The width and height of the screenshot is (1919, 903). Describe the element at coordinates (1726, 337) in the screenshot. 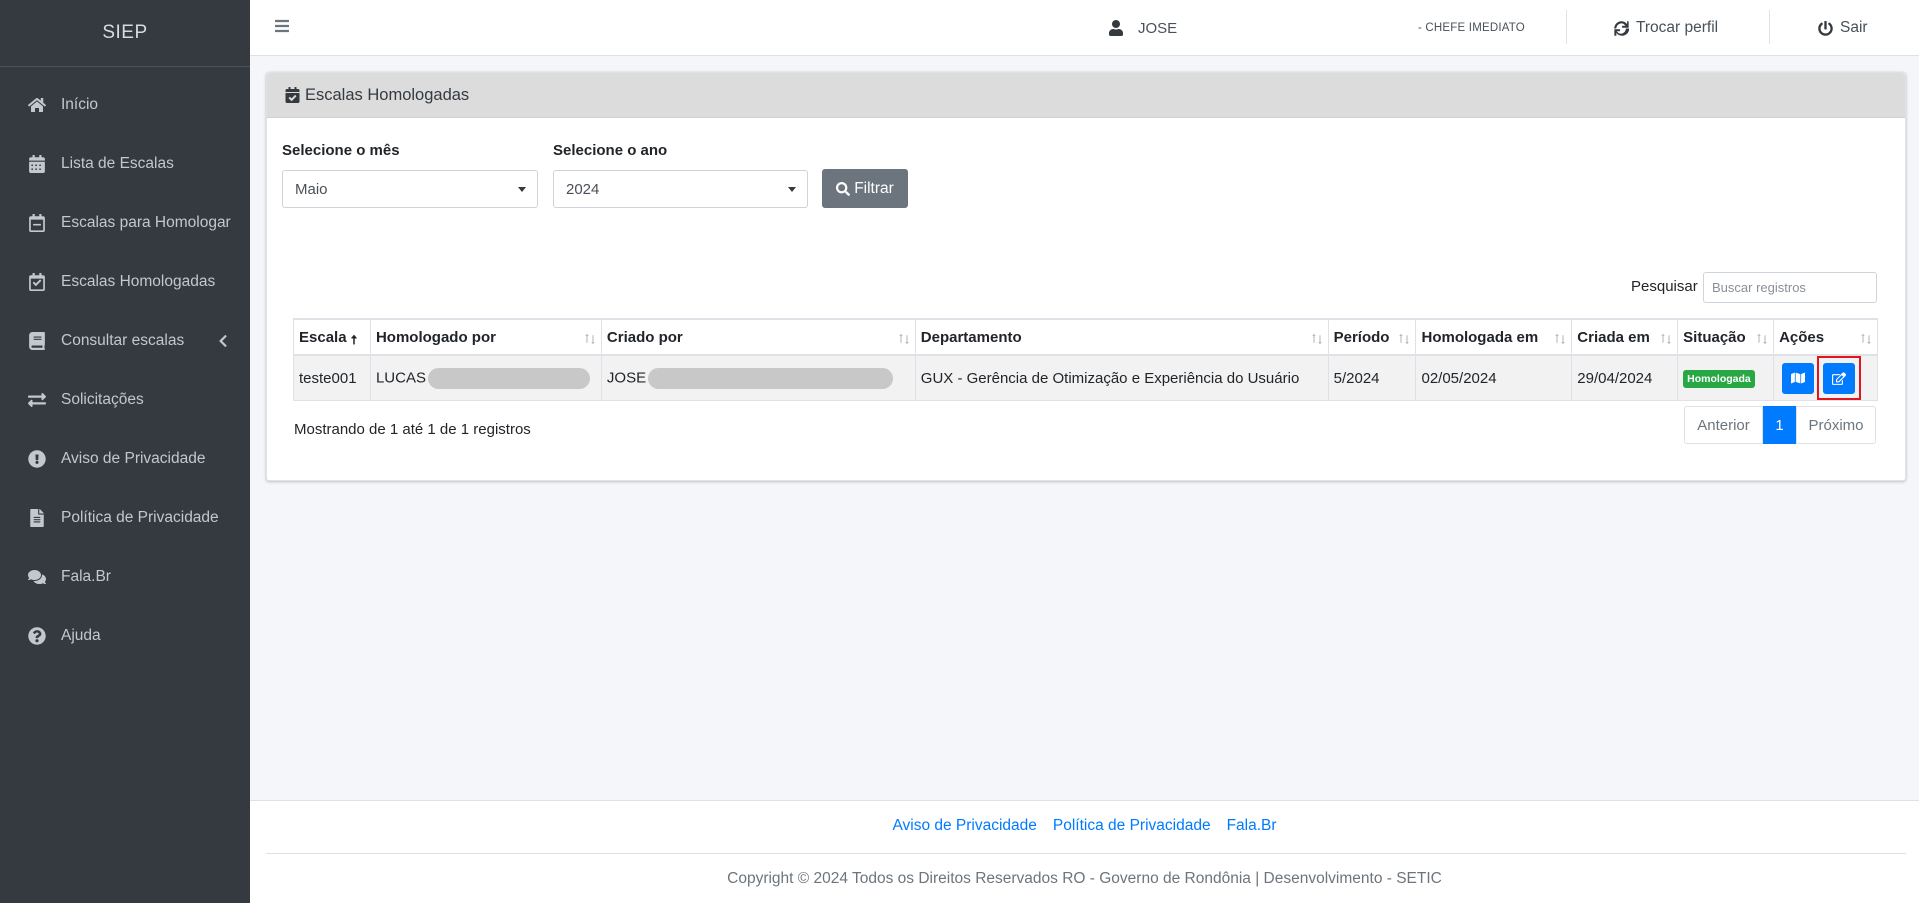

I see `col-situacao: Situação` at that location.